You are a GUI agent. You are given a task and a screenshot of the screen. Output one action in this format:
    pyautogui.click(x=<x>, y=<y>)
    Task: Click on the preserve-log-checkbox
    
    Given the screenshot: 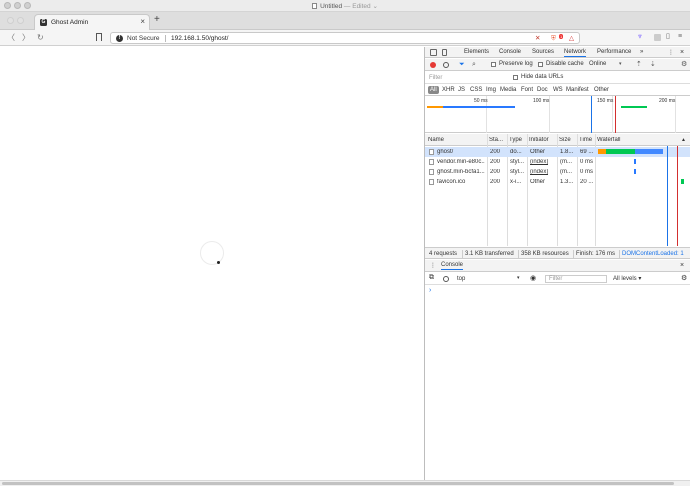 What is the action you would take?
    pyautogui.click(x=493, y=64)
    